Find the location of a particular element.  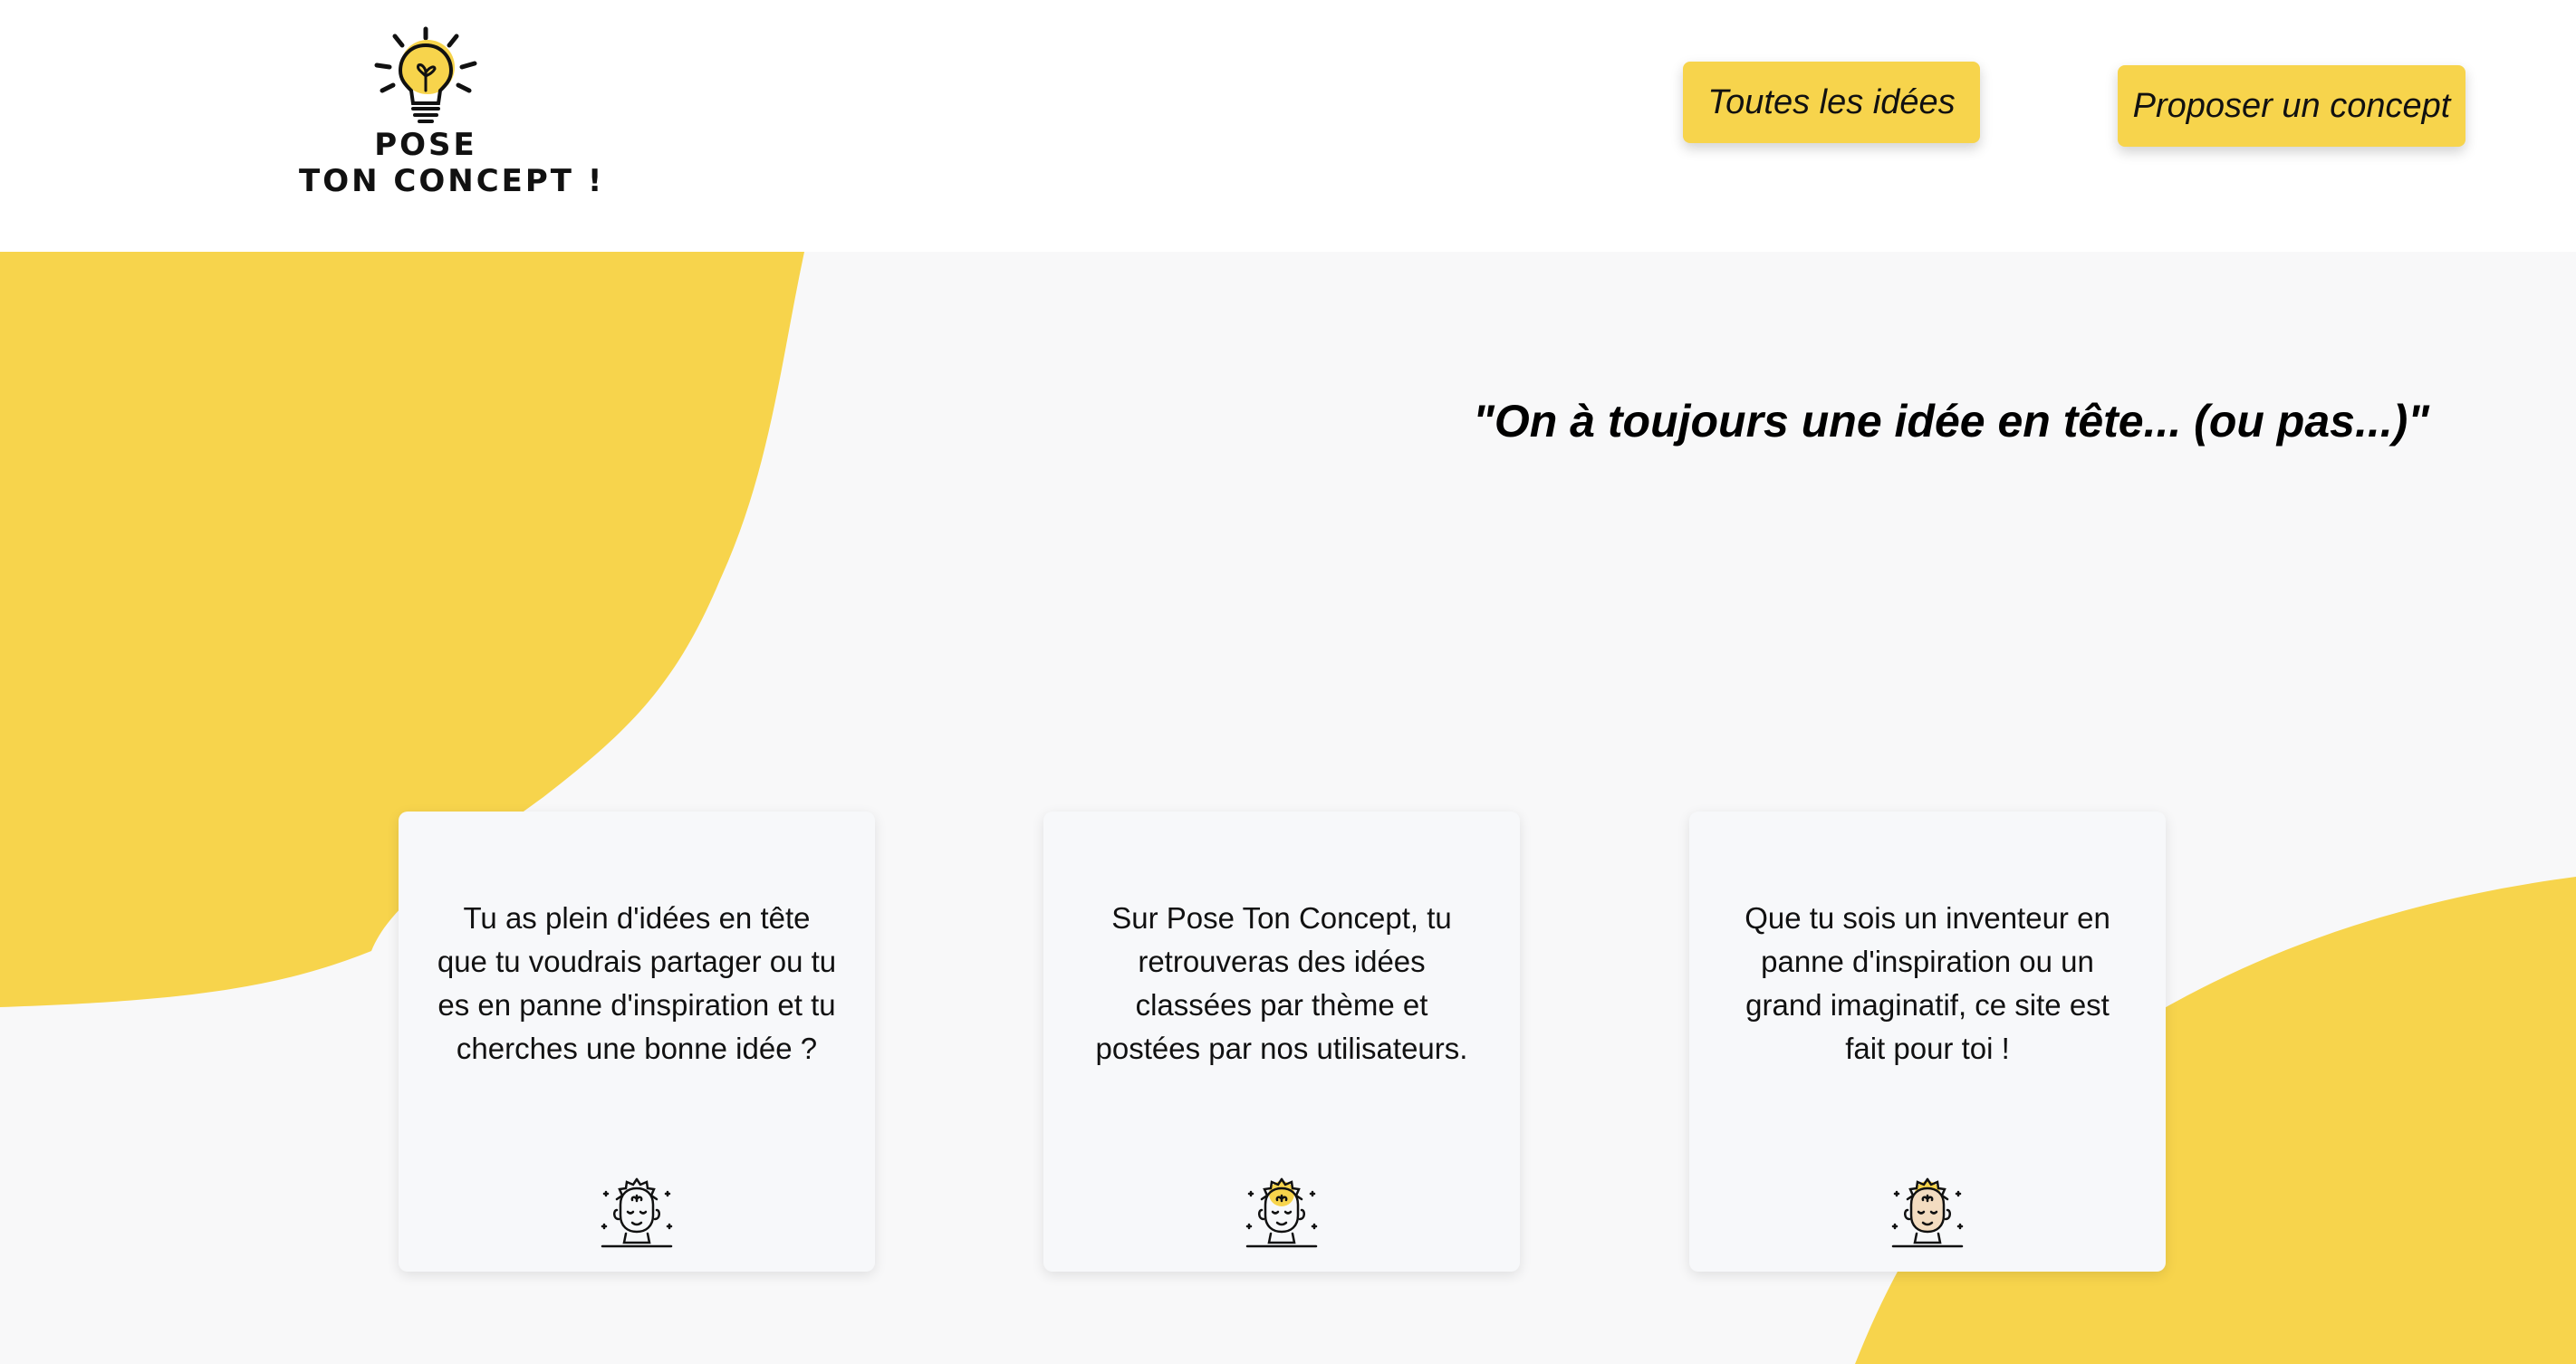

all-ideas-button: Toutes les idées is located at coordinates (1831, 102).